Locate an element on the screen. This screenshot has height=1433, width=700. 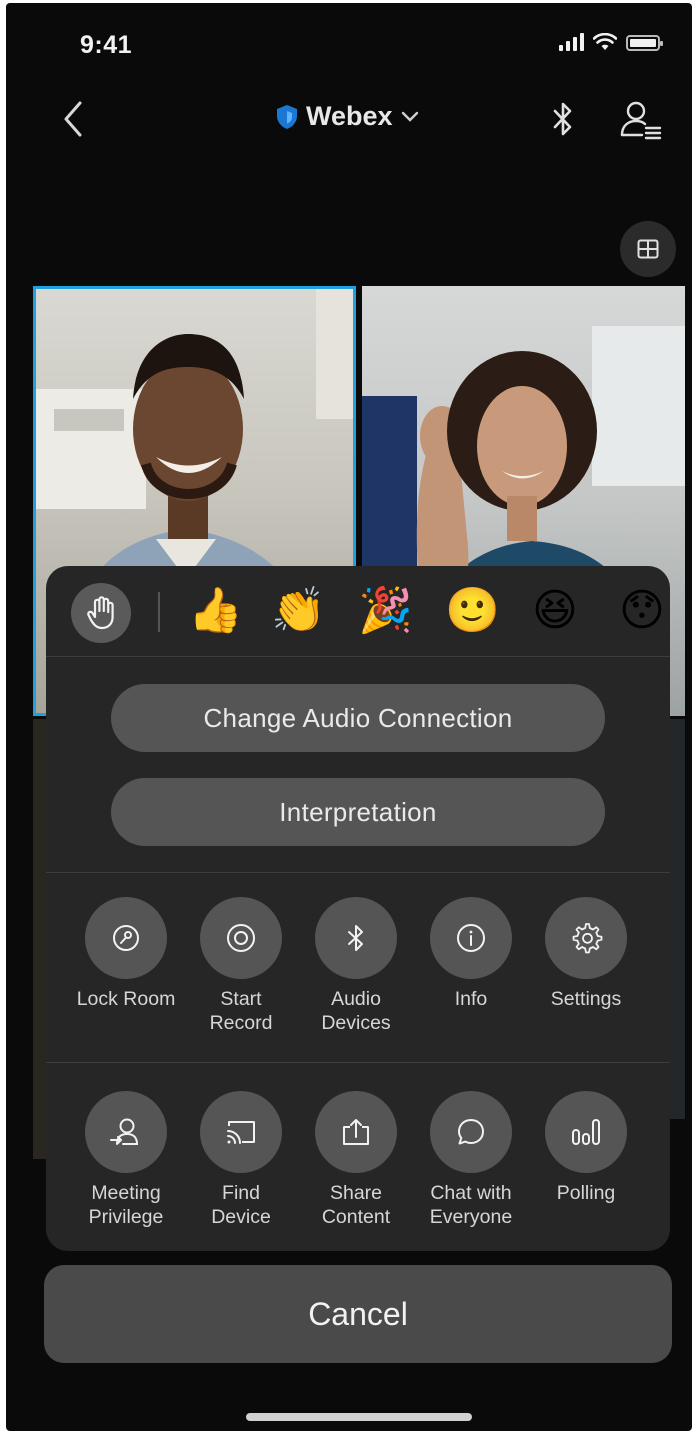
info-button: Info is located at coordinates (471, 954).